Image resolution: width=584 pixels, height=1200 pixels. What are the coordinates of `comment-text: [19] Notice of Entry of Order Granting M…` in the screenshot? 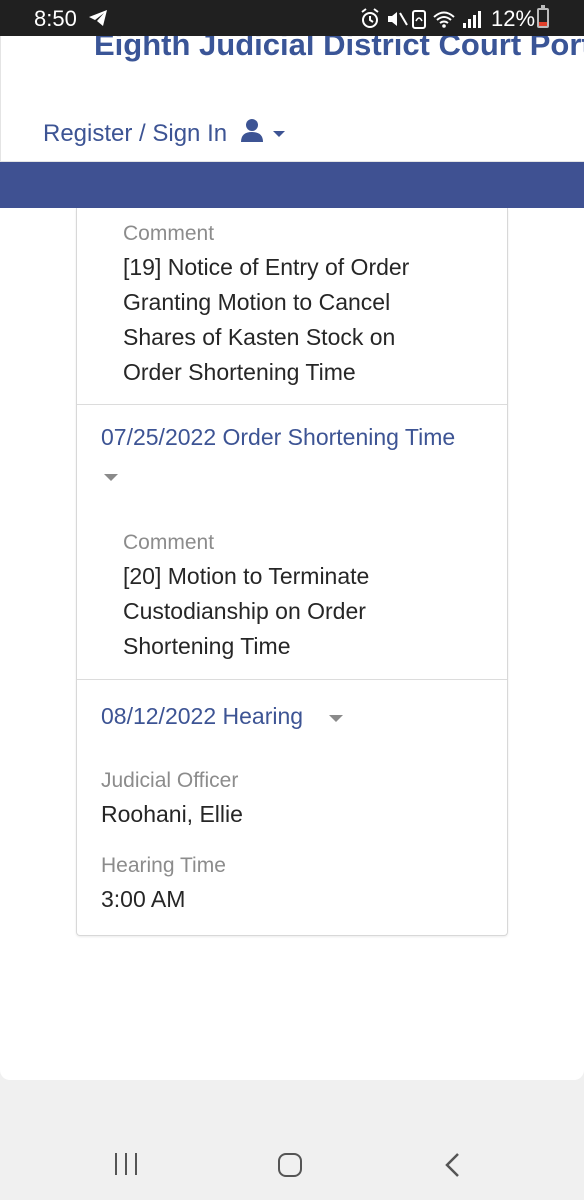 It's located at (266, 319).